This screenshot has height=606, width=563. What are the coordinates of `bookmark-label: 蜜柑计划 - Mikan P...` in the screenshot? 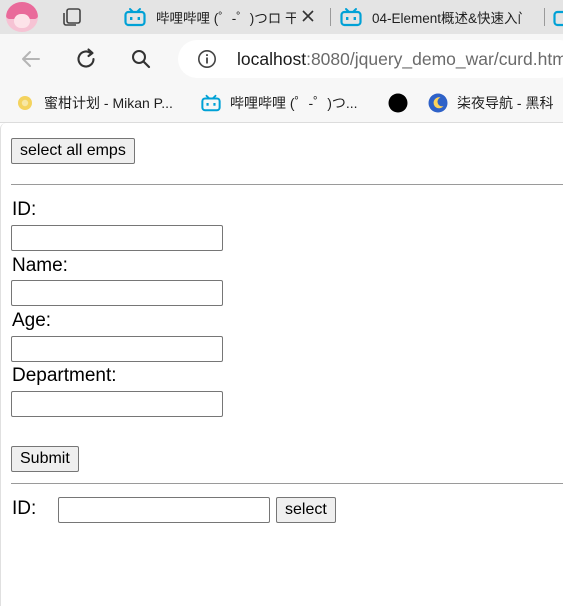 It's located at (108, 103).